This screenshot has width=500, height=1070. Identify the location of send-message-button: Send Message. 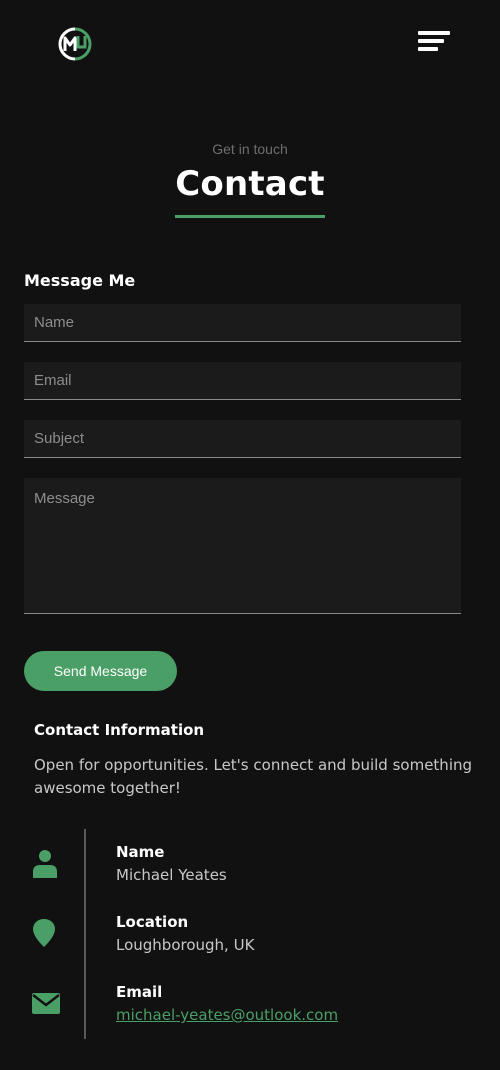
(100, 671).